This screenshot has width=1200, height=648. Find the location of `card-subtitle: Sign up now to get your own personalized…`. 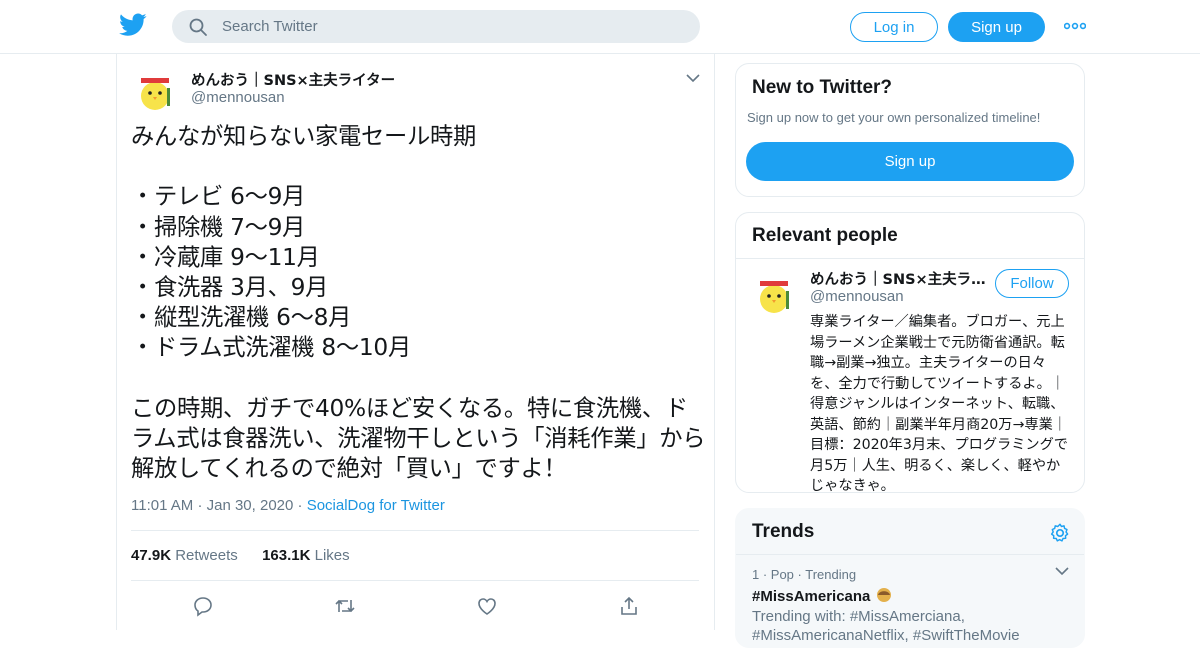

card-subtitle: Sign up now to get your own personalized… is located at coordinates (894, 117).